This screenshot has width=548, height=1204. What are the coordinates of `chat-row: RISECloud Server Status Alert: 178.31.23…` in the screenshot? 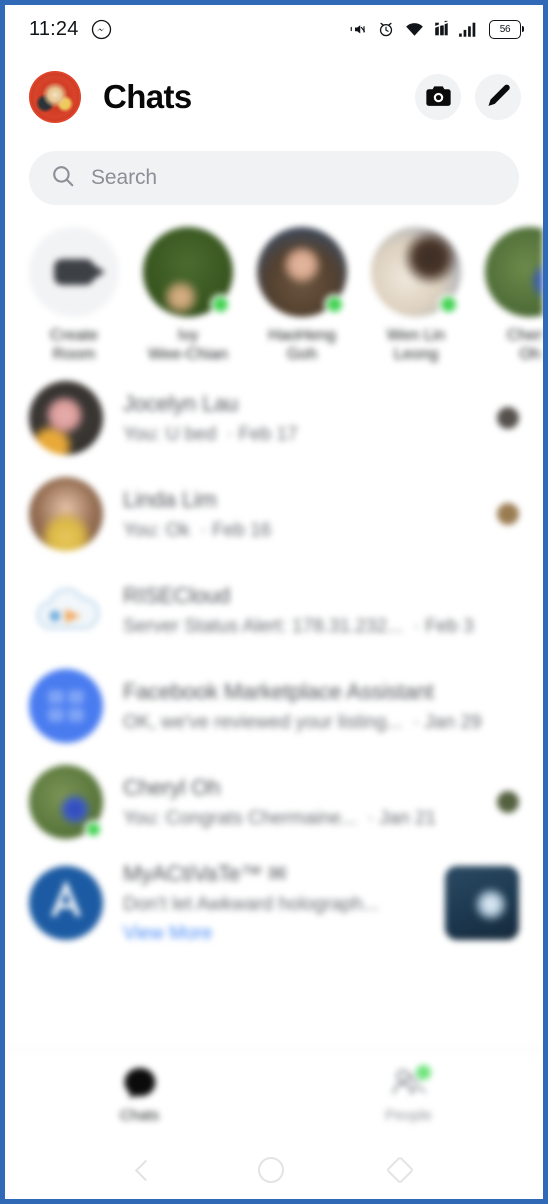 It's located at (274, 610).